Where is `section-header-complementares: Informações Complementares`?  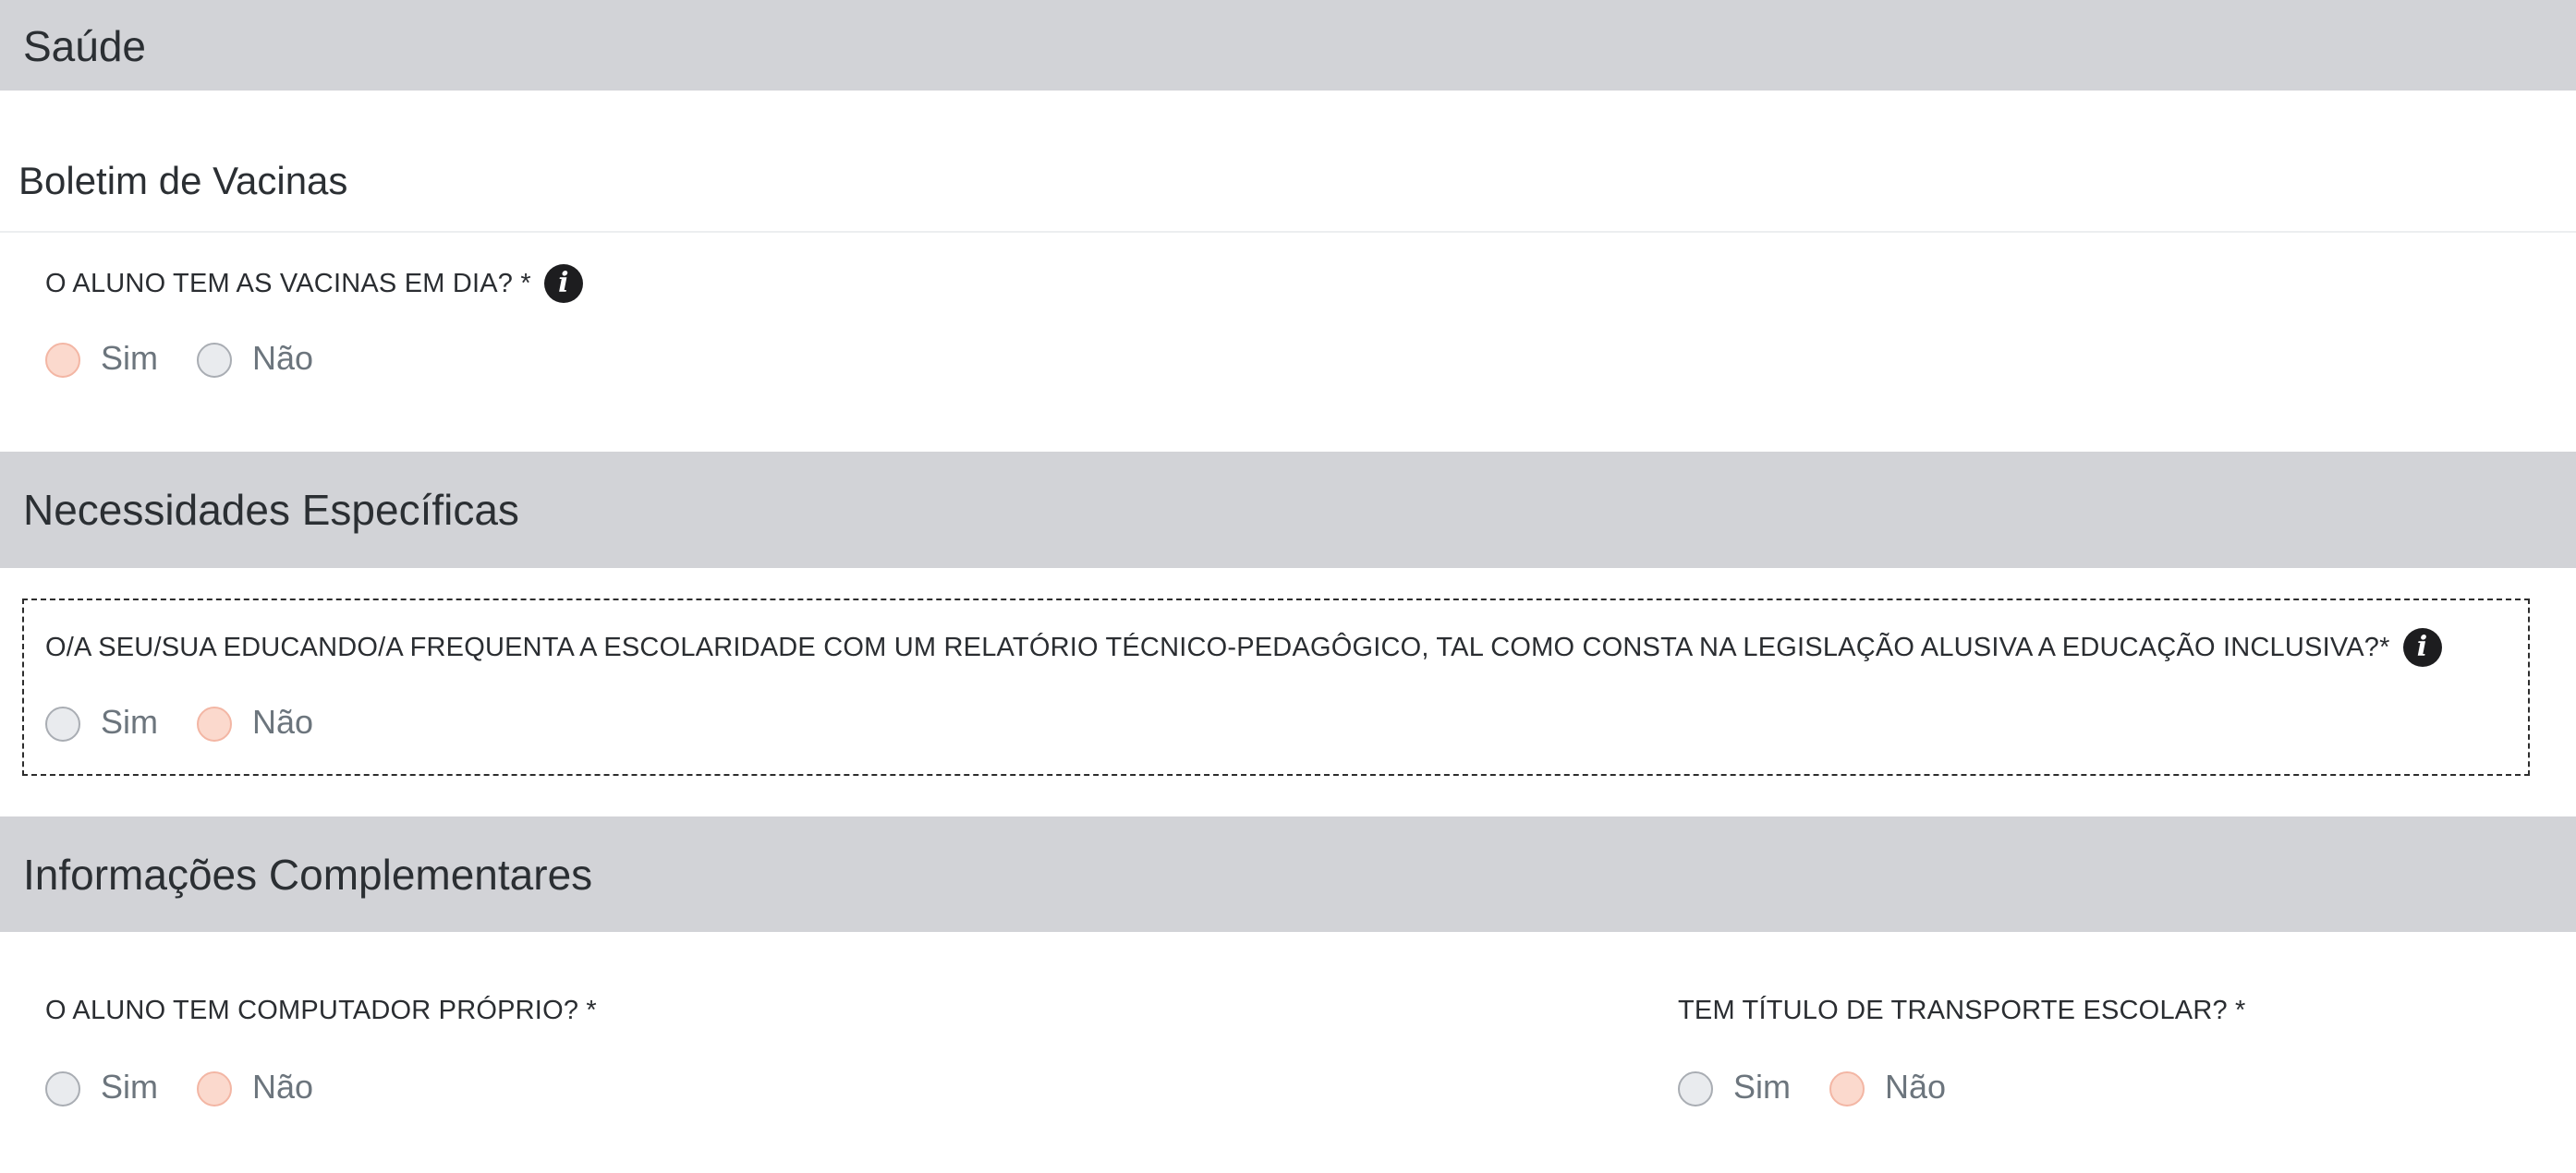
section-header-complementares: Informações Complementares is located at coordinates (1288, 874).